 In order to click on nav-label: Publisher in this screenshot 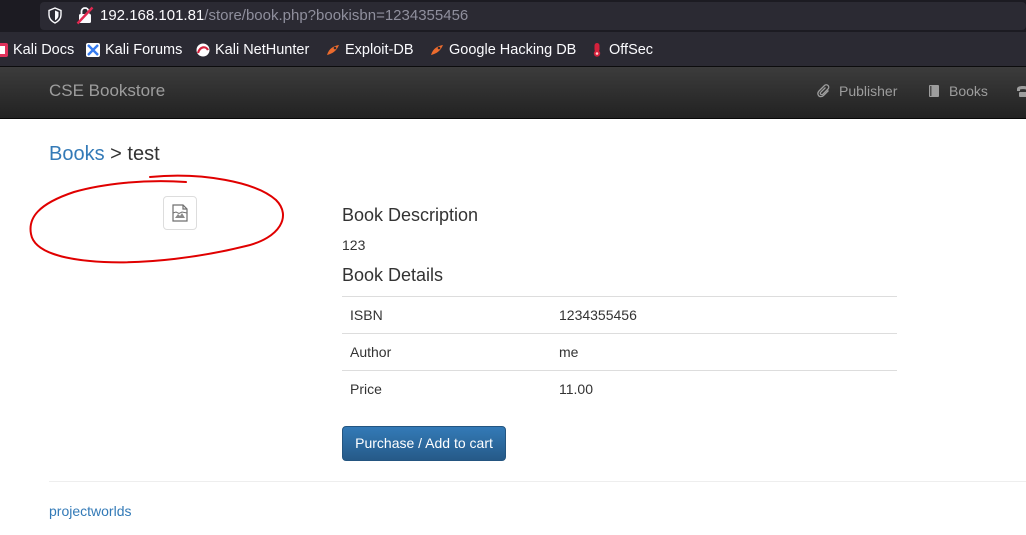, I will do `click(868, 91)`.